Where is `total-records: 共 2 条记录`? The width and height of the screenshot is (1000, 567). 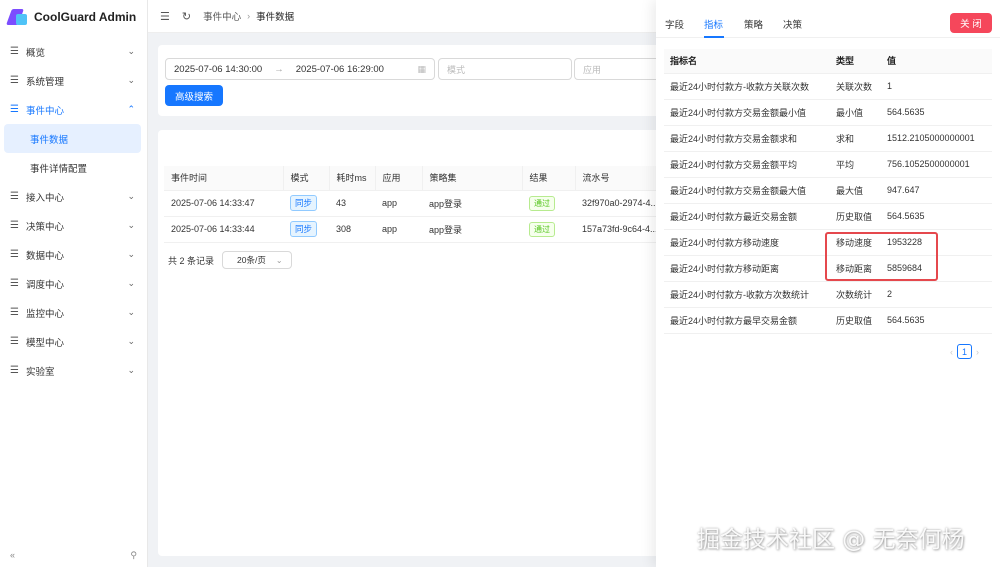 total-records: 共 2 条记录 is located at coordinates (191, 260).